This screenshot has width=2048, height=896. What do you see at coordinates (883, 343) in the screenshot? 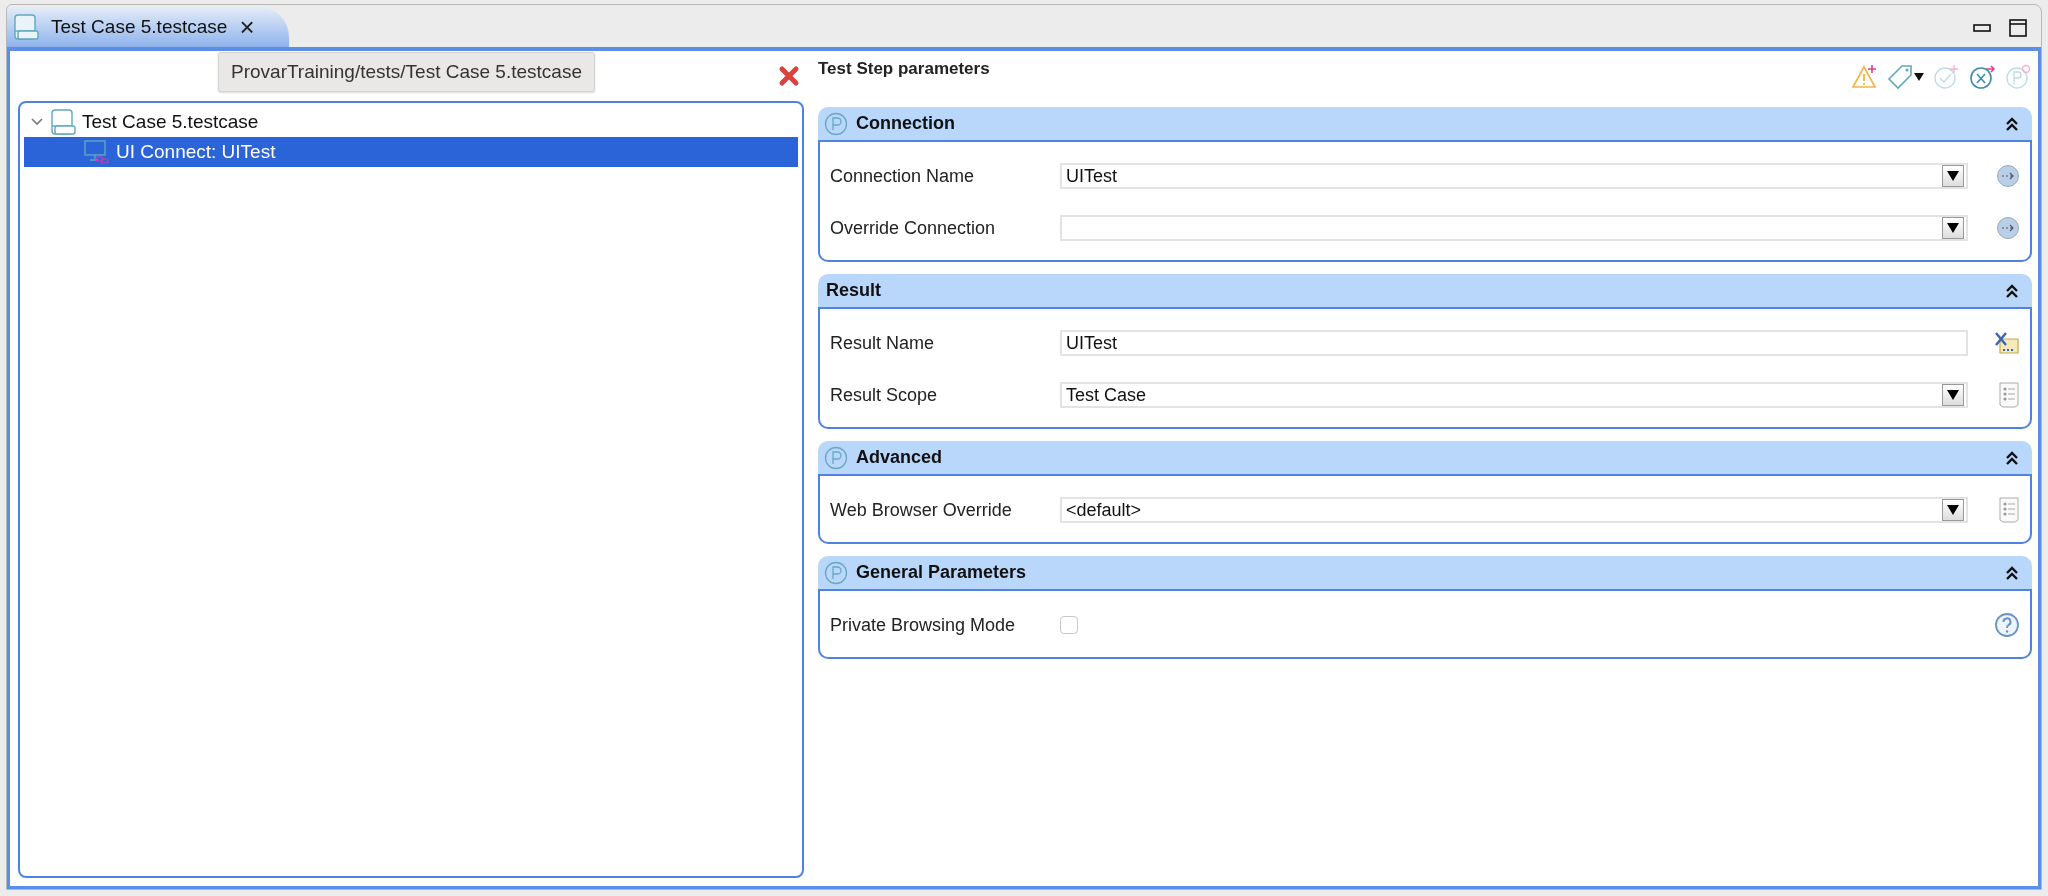
I see `field-label: Result Name` at bounding box center [883, 343].